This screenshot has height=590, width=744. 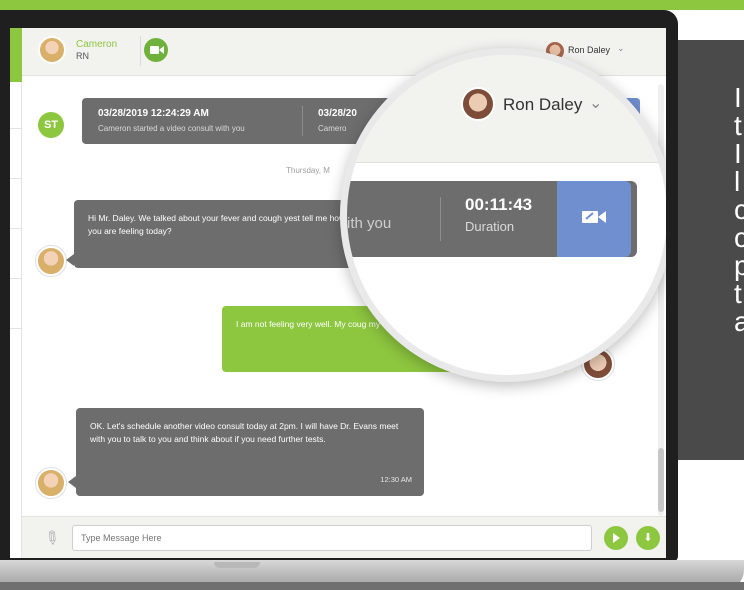 I want to click on laptop-base-shadow, so click(x=372, y=586).